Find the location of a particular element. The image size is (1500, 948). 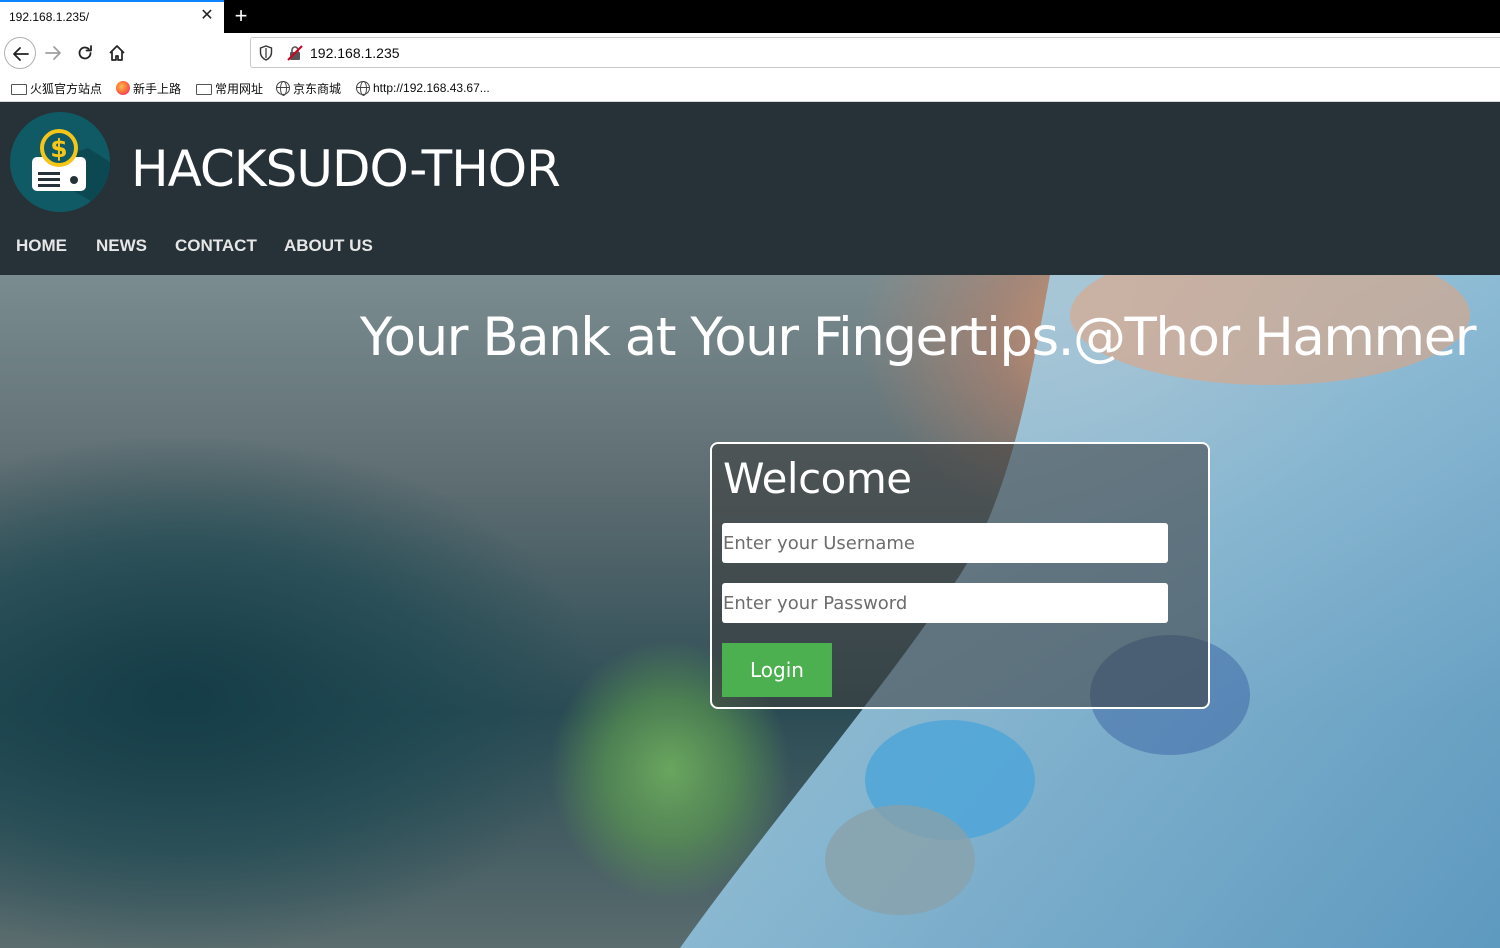

bookmark-item: 常用网址 is located at coordinates (229, 88).